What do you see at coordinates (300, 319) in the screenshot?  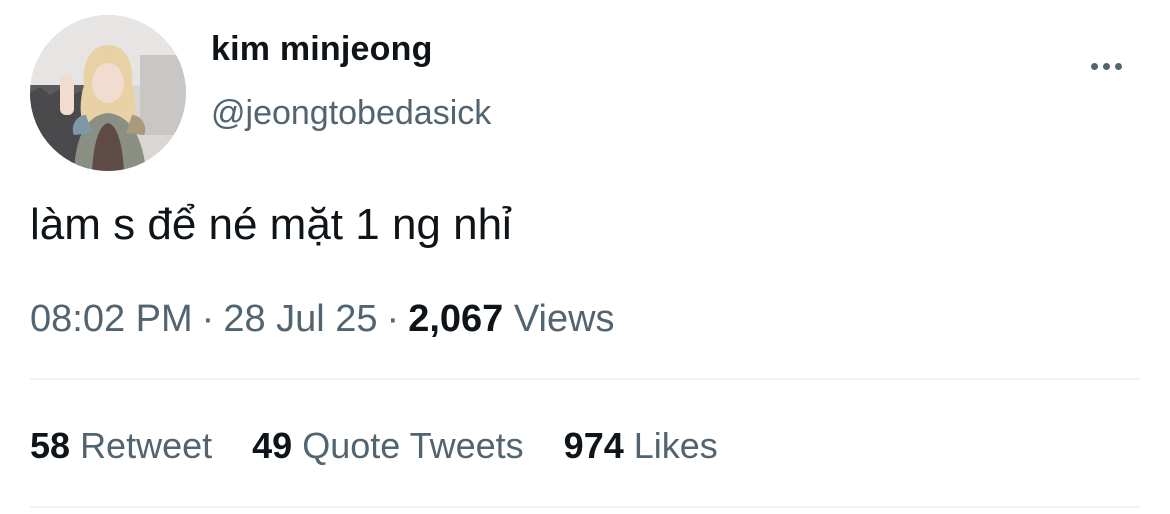 I see `tweet-date: 28 Jul 25` at bounding box center [300, 319].